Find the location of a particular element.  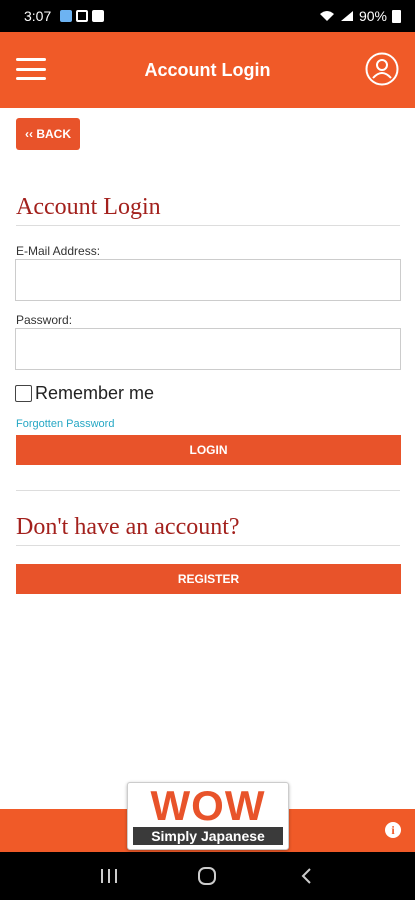

remember-me-label: Remember me is located at coordinates (94, 393).